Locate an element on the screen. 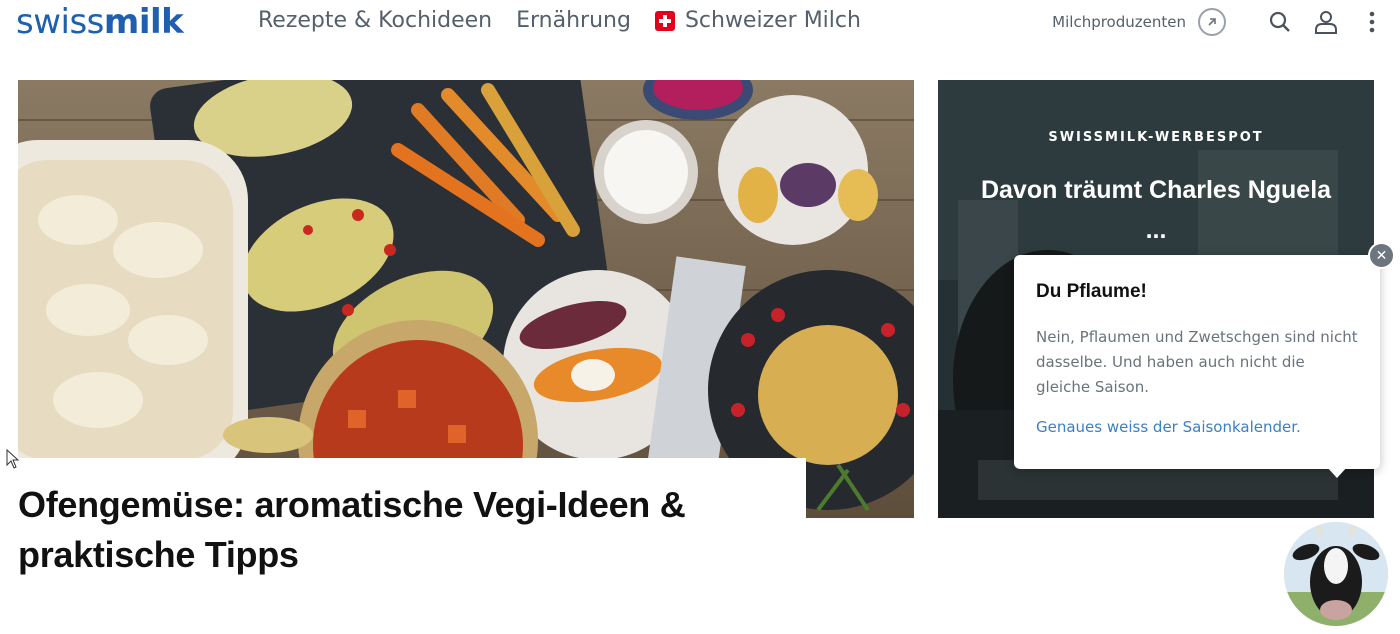 This screenshot has width=1400, height=634. nav-item-ernaehrung: Ernährung is located at coordinates (573, 20).